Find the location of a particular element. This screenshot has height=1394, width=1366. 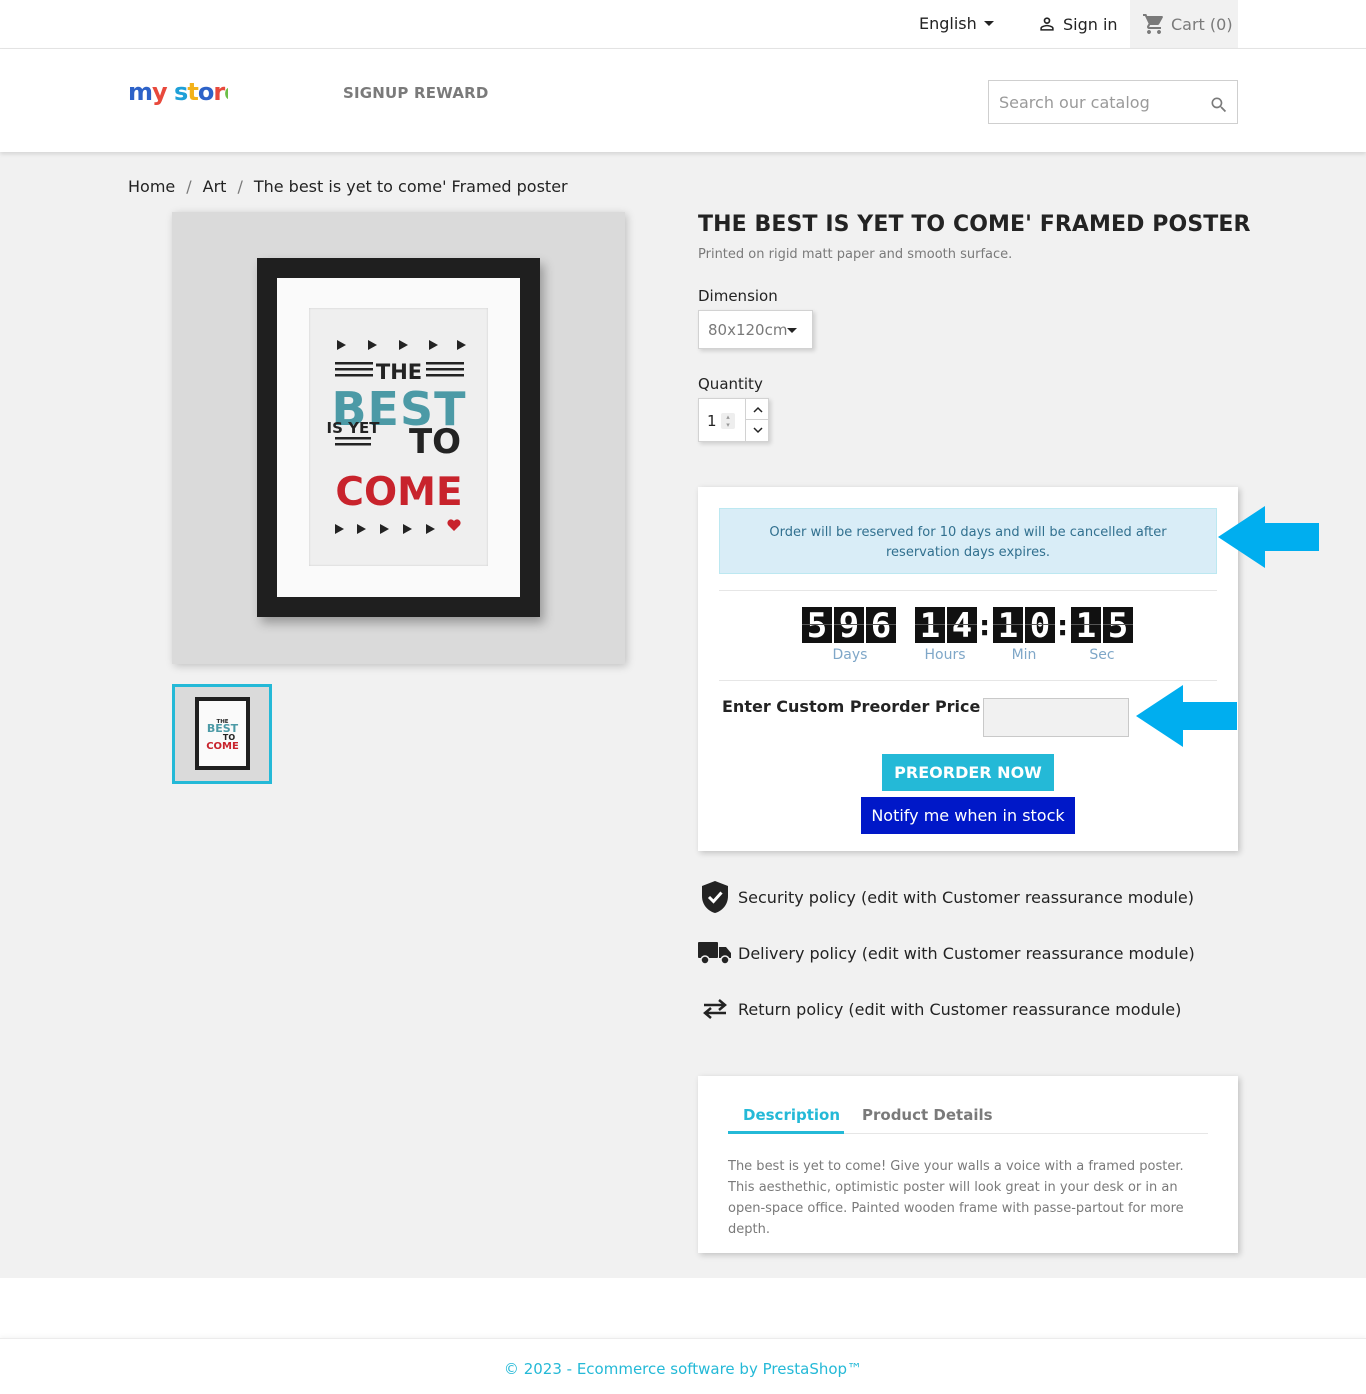

site-header: my store SIGNUP REWARD is located at coordinates (683, 100).